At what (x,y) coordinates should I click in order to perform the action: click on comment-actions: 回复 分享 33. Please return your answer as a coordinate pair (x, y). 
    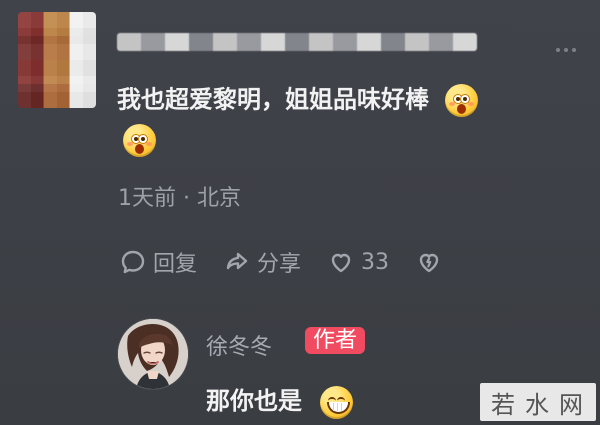
    Looking at the image, I should click on (281, 262).